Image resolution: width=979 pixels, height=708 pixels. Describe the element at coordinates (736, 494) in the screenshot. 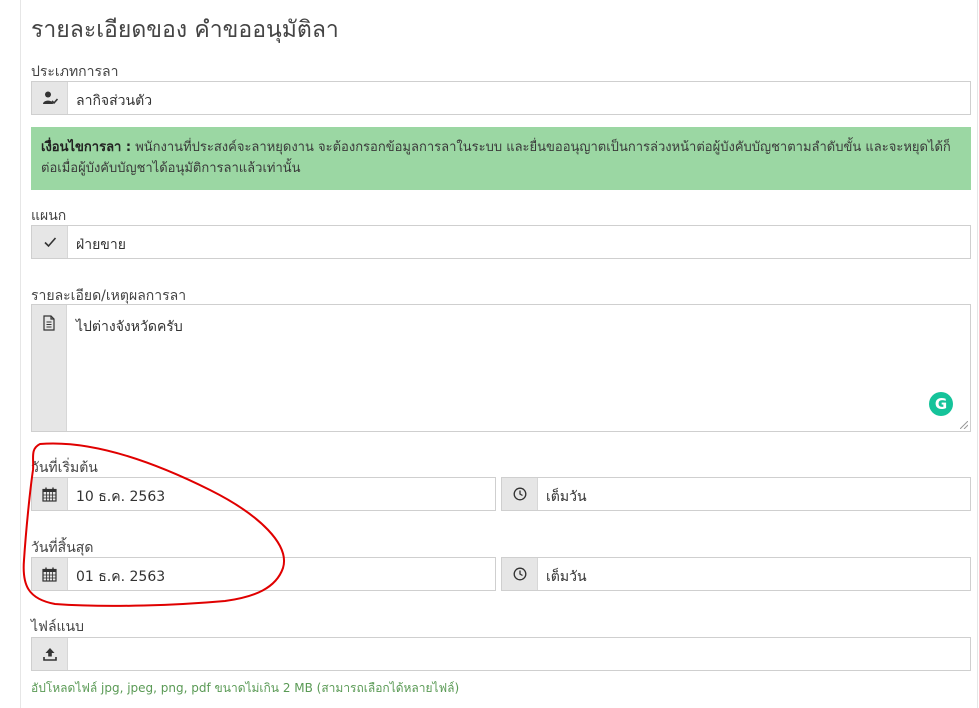

I see `start-time-select: เต็มวัน` at that location.